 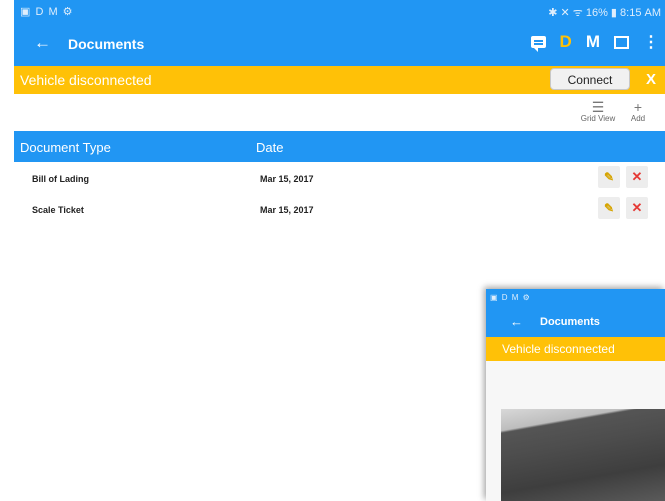 I want to click on document-photo, so click(x=583, y=455).